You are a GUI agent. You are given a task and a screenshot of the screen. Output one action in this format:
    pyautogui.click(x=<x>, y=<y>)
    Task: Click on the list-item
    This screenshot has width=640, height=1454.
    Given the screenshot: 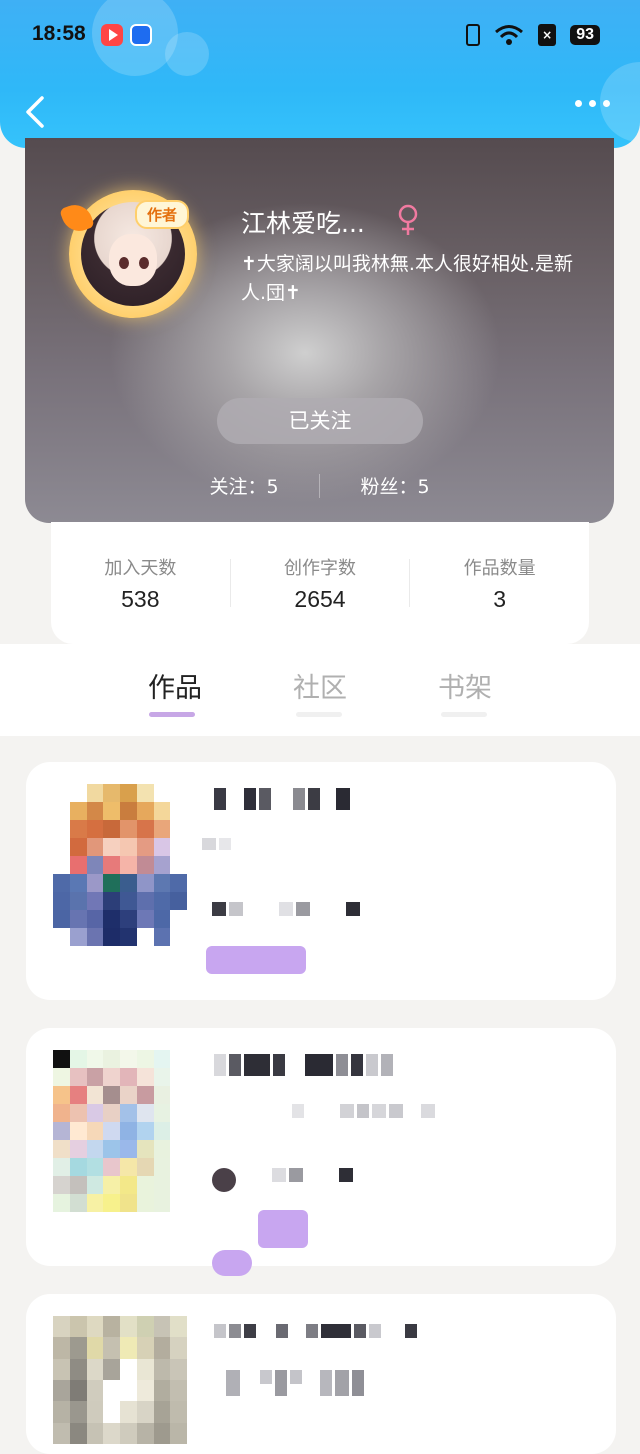 What is the action you would take?
    pyautogui.click(x=321, y=1374)
    